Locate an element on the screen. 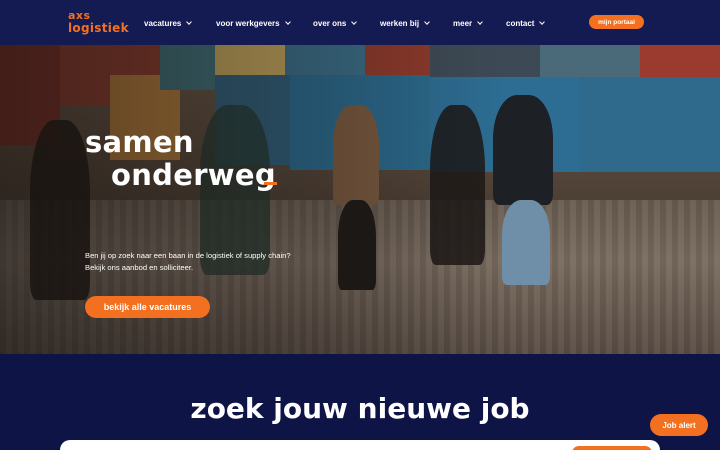 The image size is (720, 450). axs-logistiek-logo: axs logistiek is located at coordinates (98, 22).